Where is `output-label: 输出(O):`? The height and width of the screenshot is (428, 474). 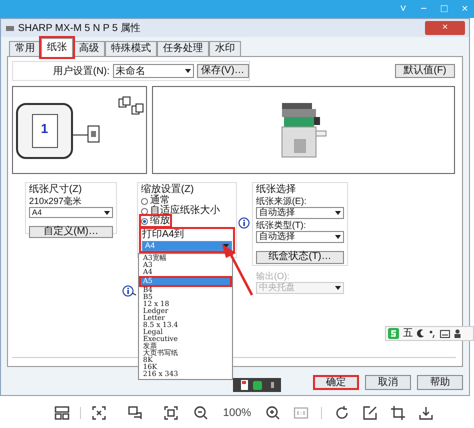 output-label: 输出(O): is located at coordinates (273, 276).